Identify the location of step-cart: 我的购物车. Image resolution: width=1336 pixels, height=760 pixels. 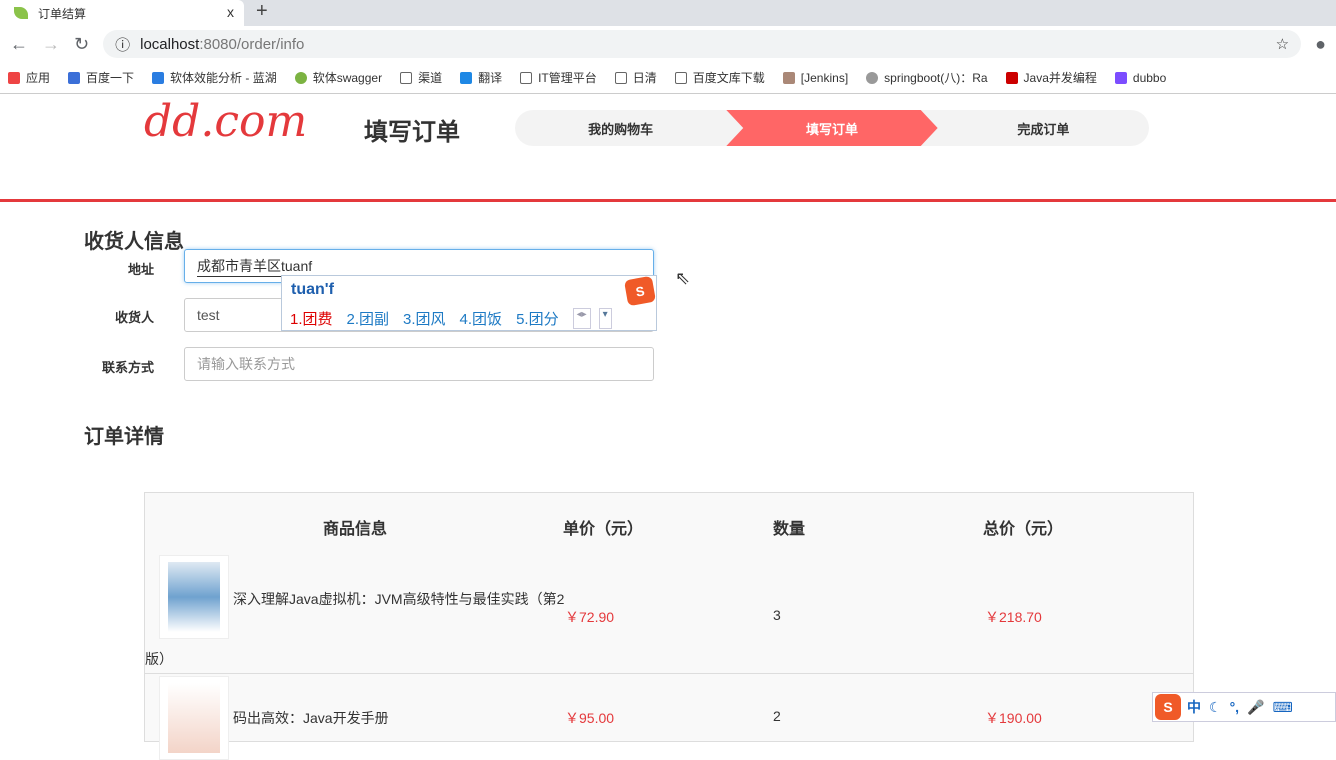
(621, 129).